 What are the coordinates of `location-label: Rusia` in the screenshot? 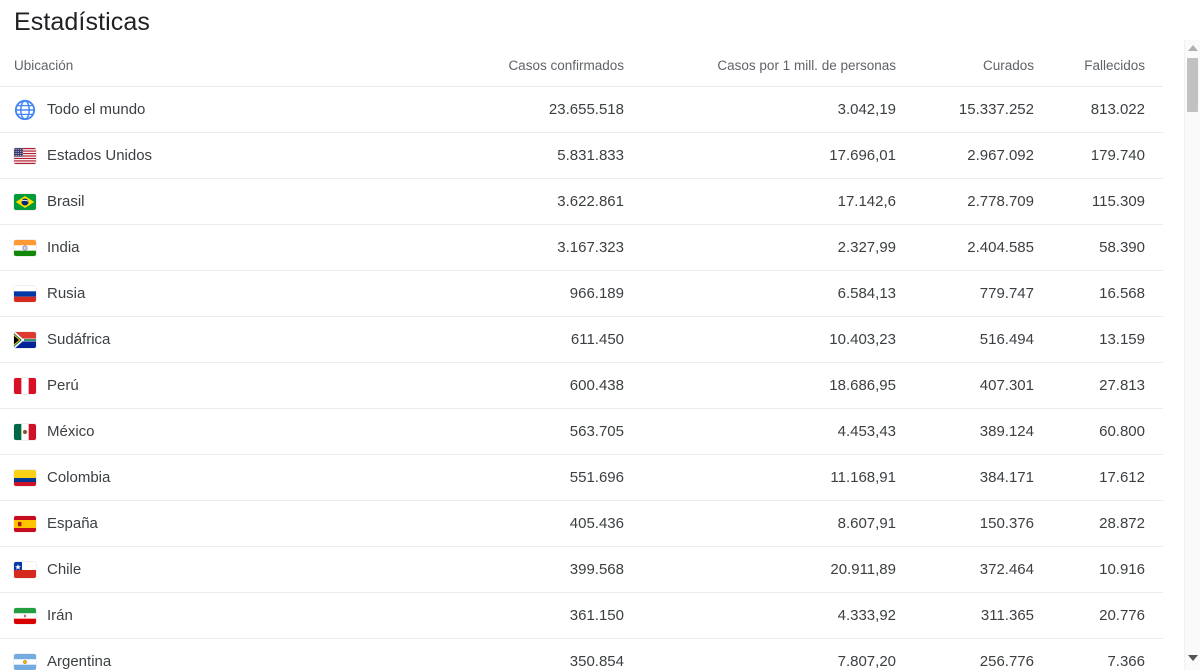 It's located at (66, 293).